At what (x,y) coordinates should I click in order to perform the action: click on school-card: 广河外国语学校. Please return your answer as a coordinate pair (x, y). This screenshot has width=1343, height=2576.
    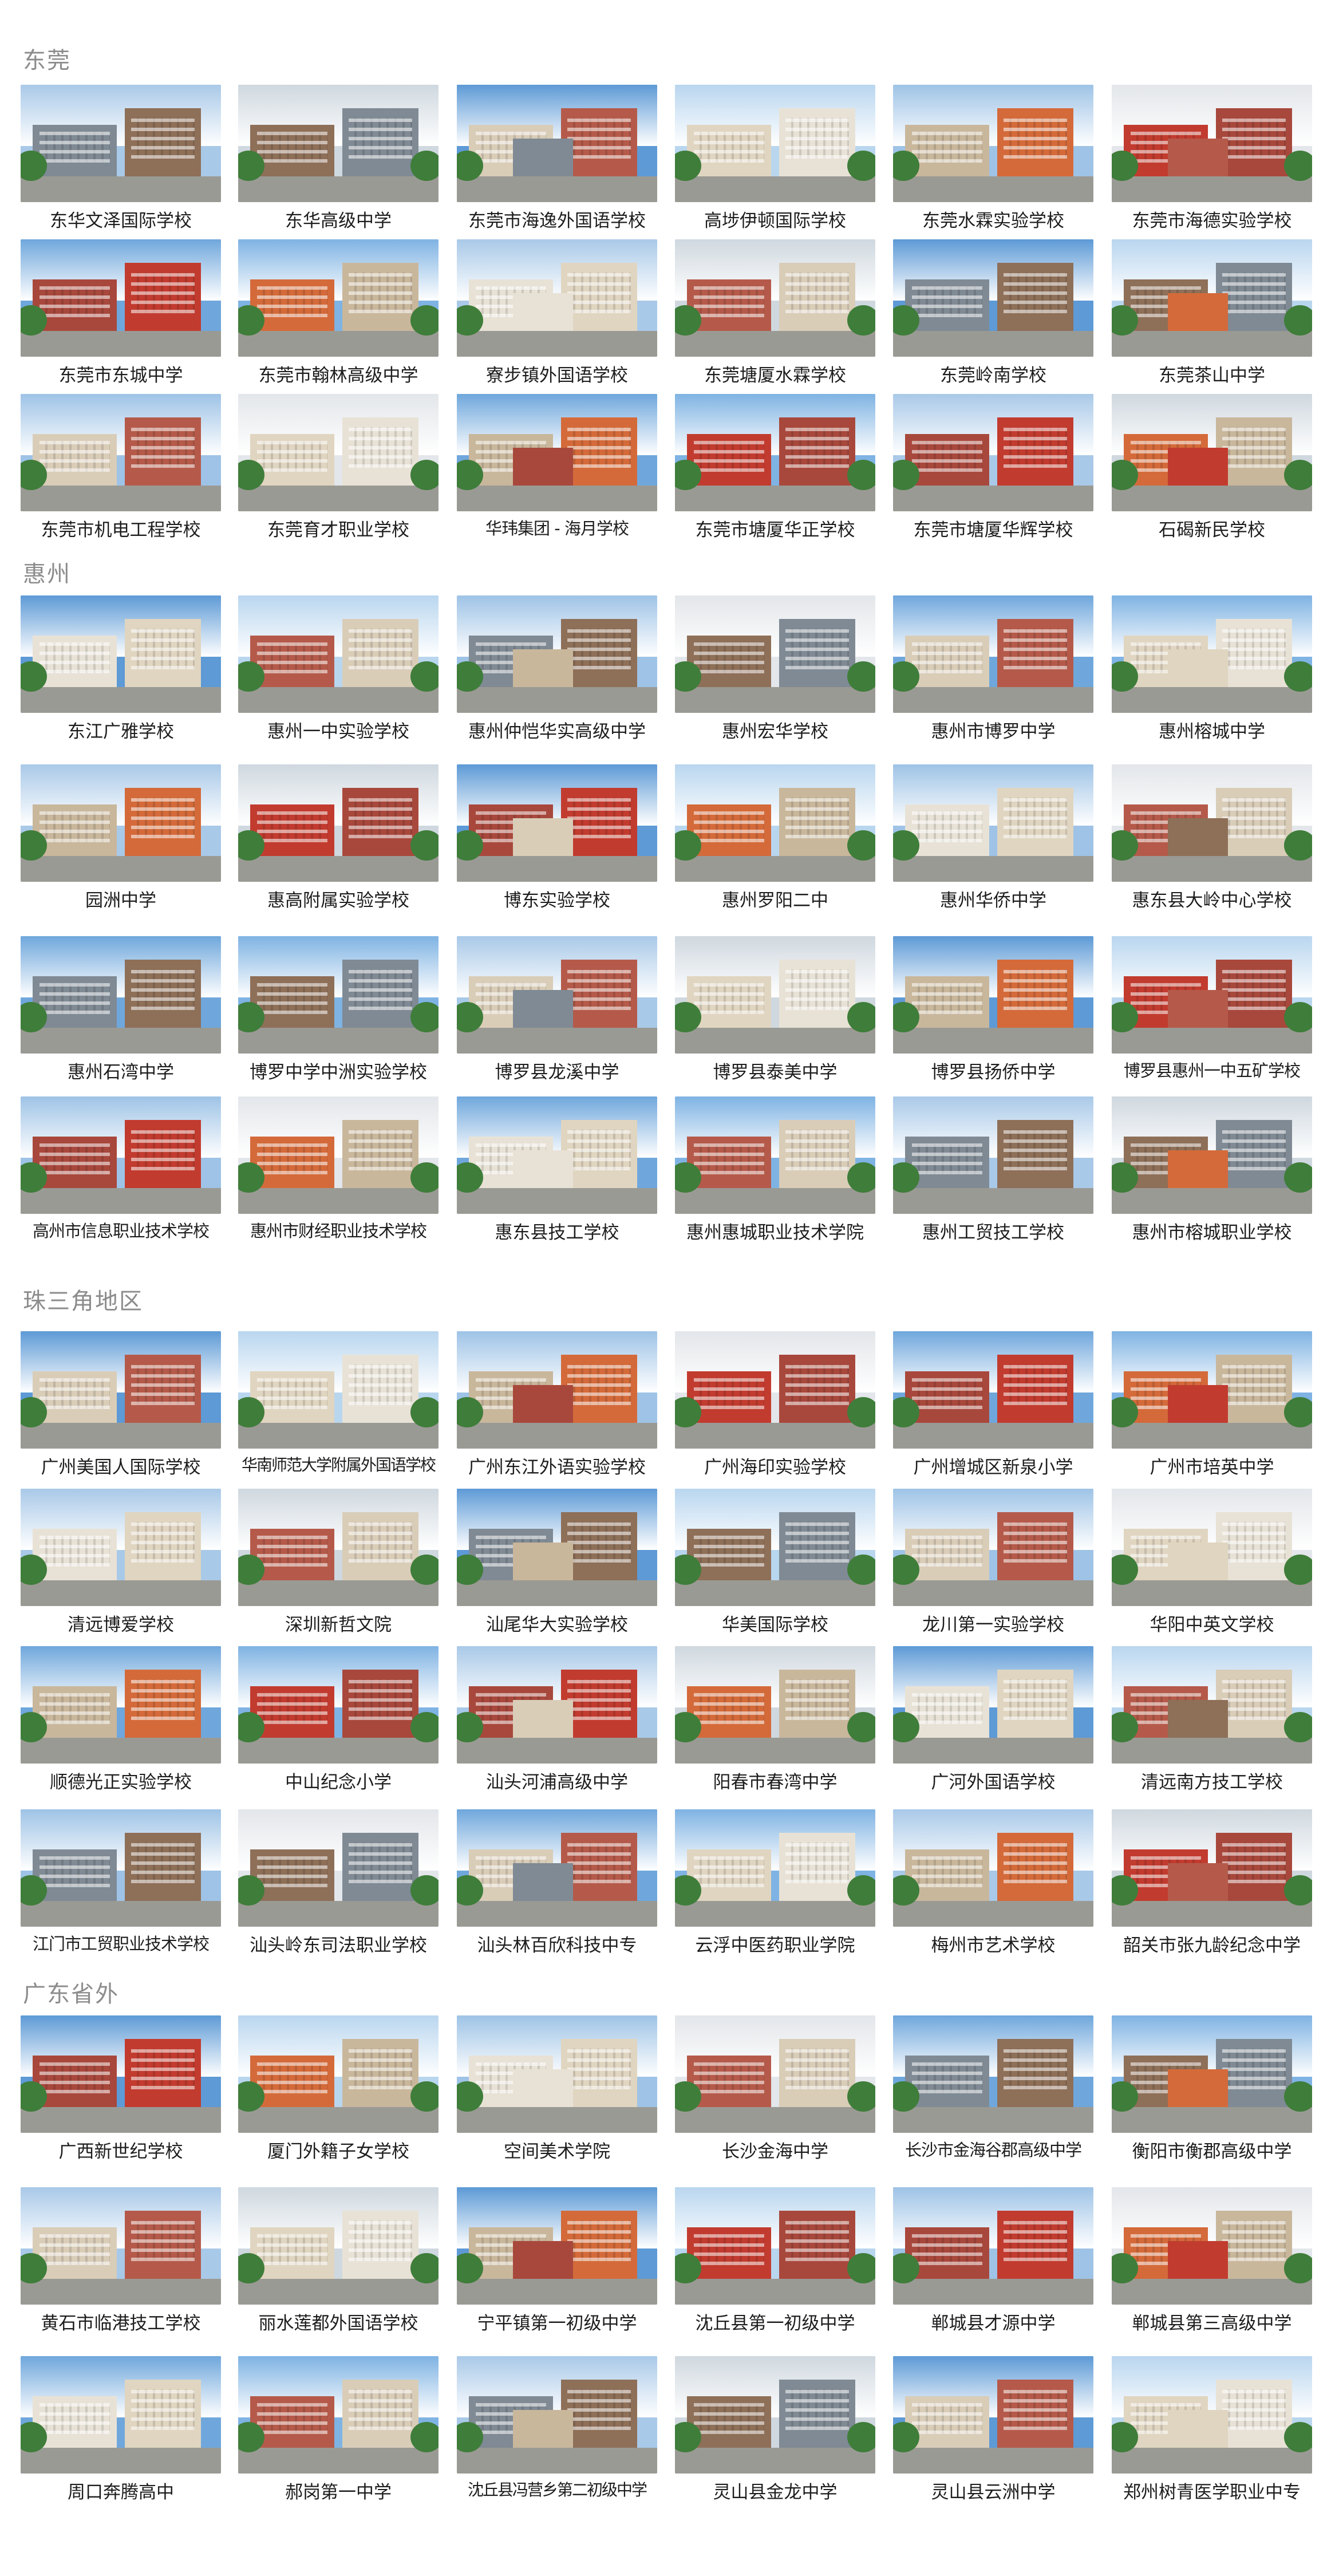
    Looking at the image, I should click on (993, 1719).